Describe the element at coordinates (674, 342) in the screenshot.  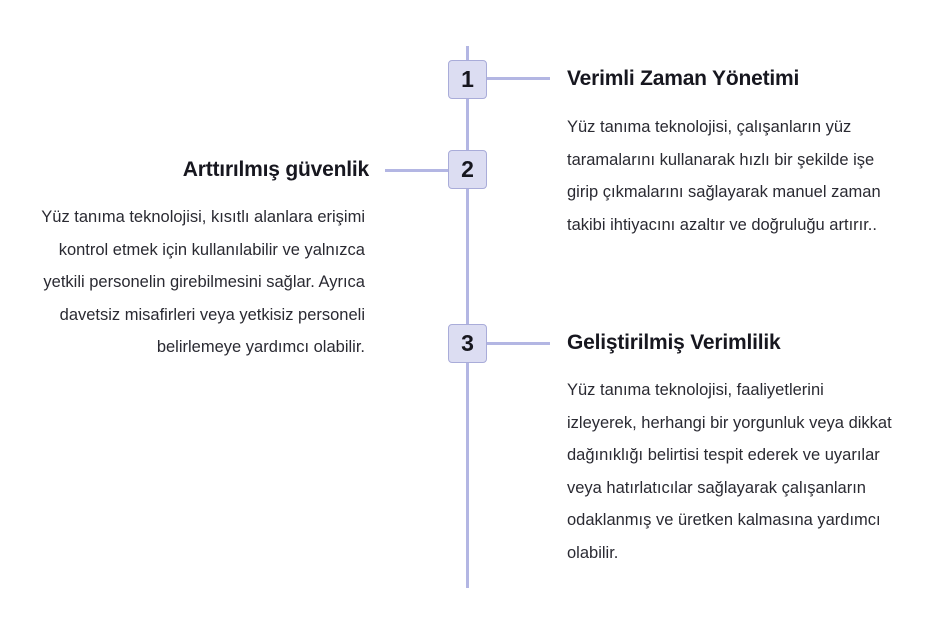
I see `item-title-3: Geliştirilmiş Verimlilik` at that location.